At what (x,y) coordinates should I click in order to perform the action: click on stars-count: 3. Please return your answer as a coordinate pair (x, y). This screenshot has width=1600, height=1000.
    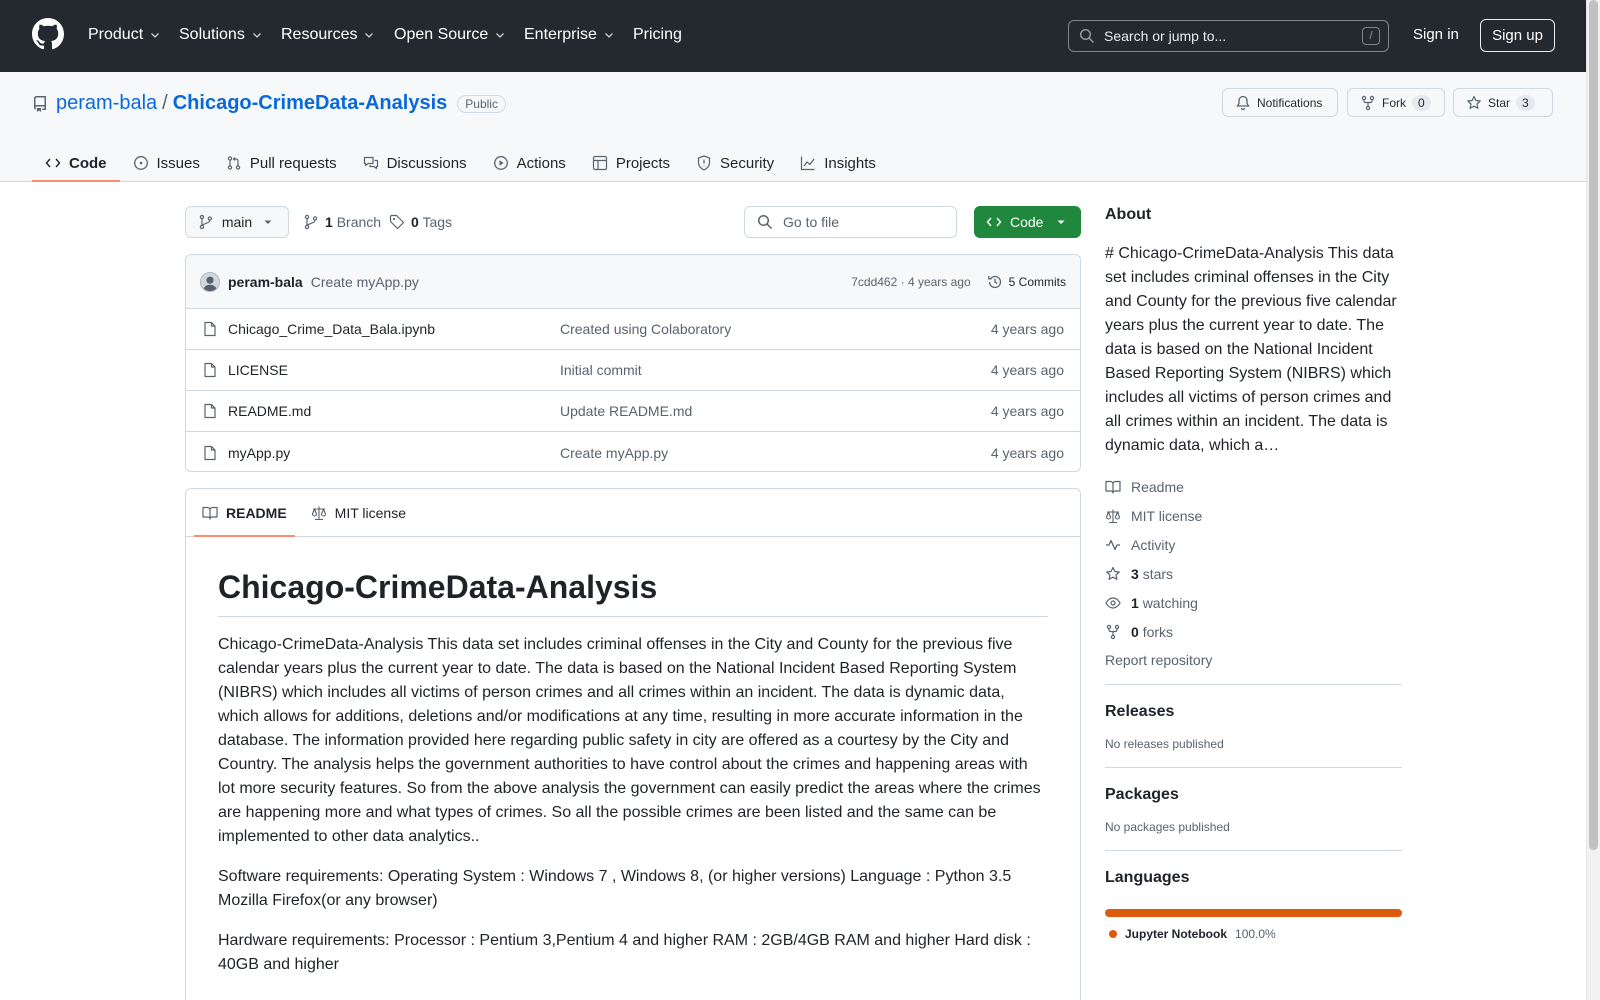
    Looking at the image, I should click on (1135, 573).